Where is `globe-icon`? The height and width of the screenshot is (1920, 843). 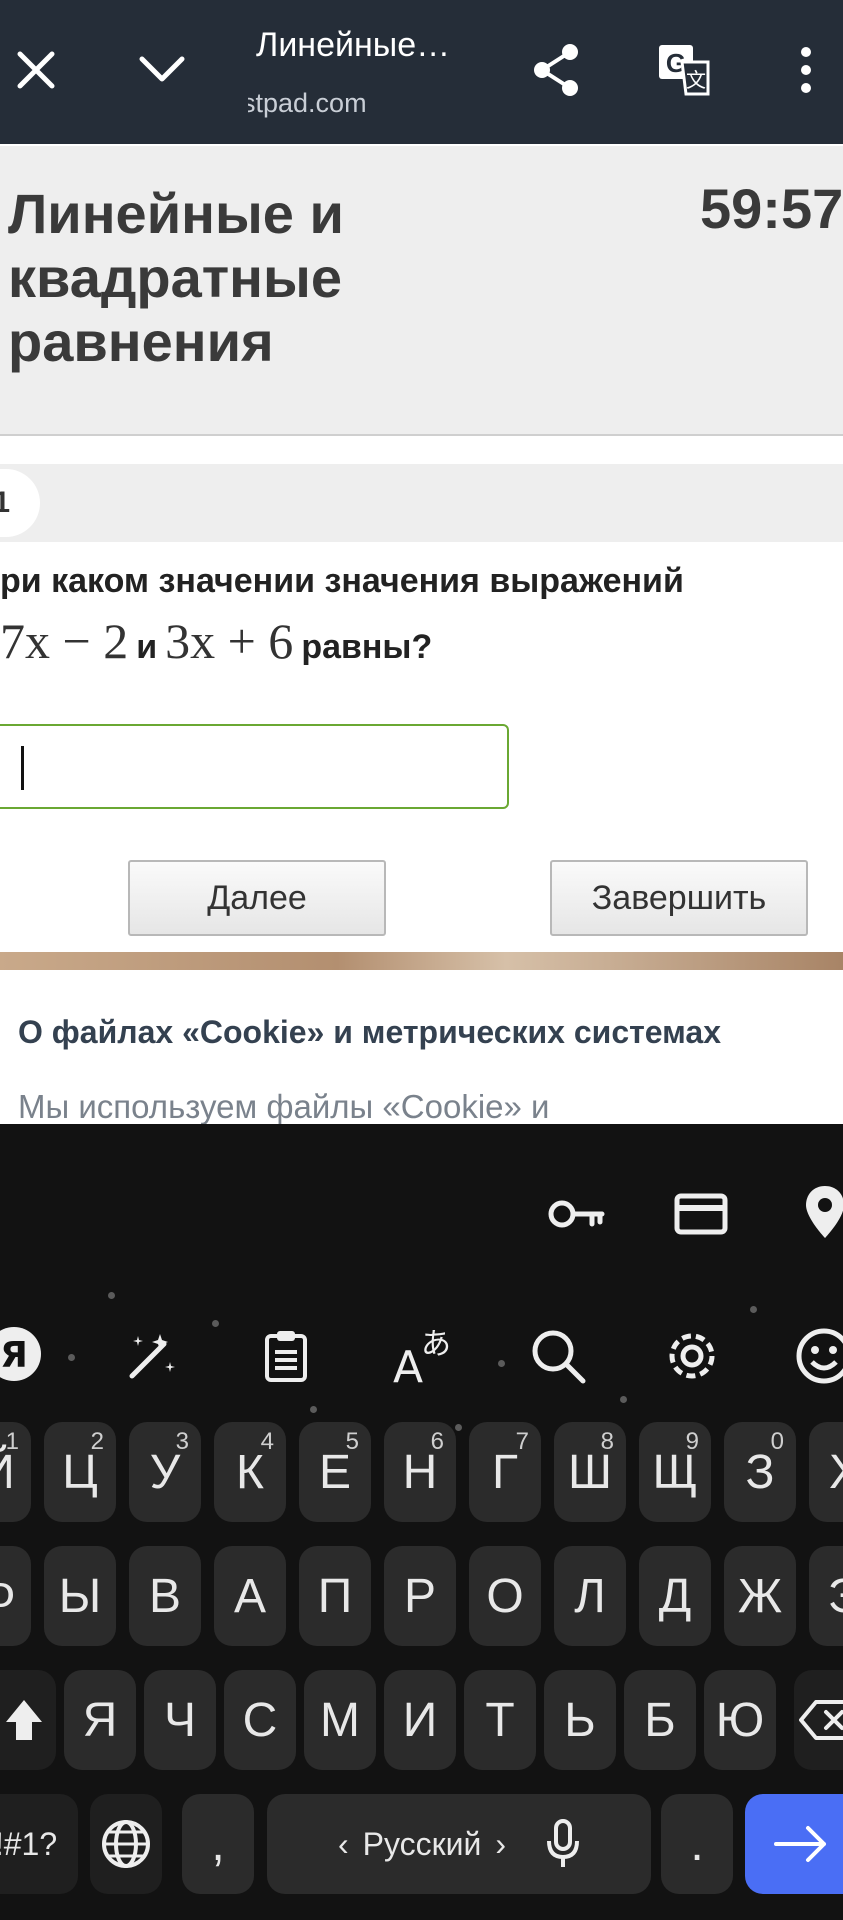
globe-icon is located at coordinates (126, 1844).